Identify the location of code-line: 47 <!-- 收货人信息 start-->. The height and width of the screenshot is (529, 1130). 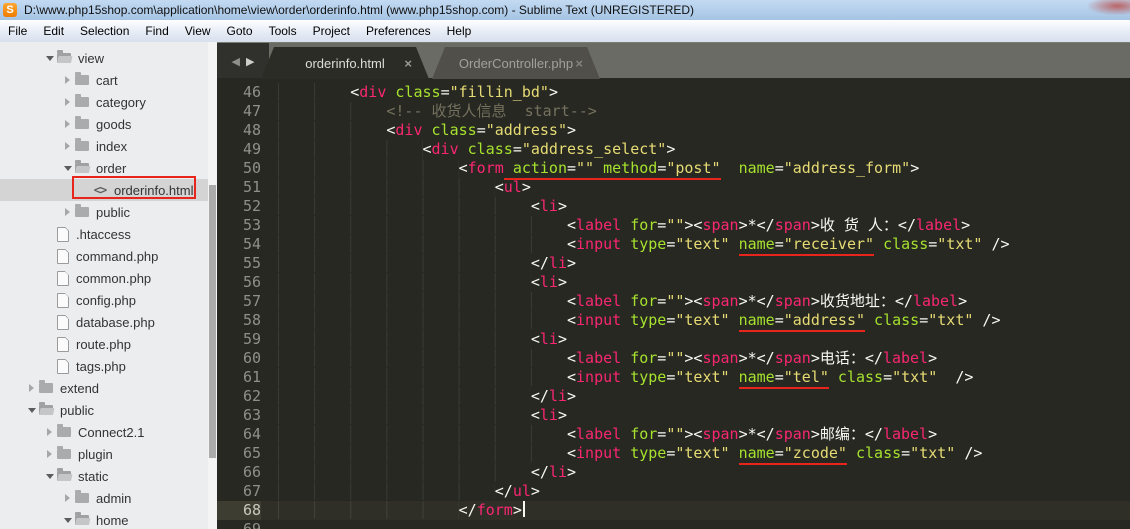
(673, 111).